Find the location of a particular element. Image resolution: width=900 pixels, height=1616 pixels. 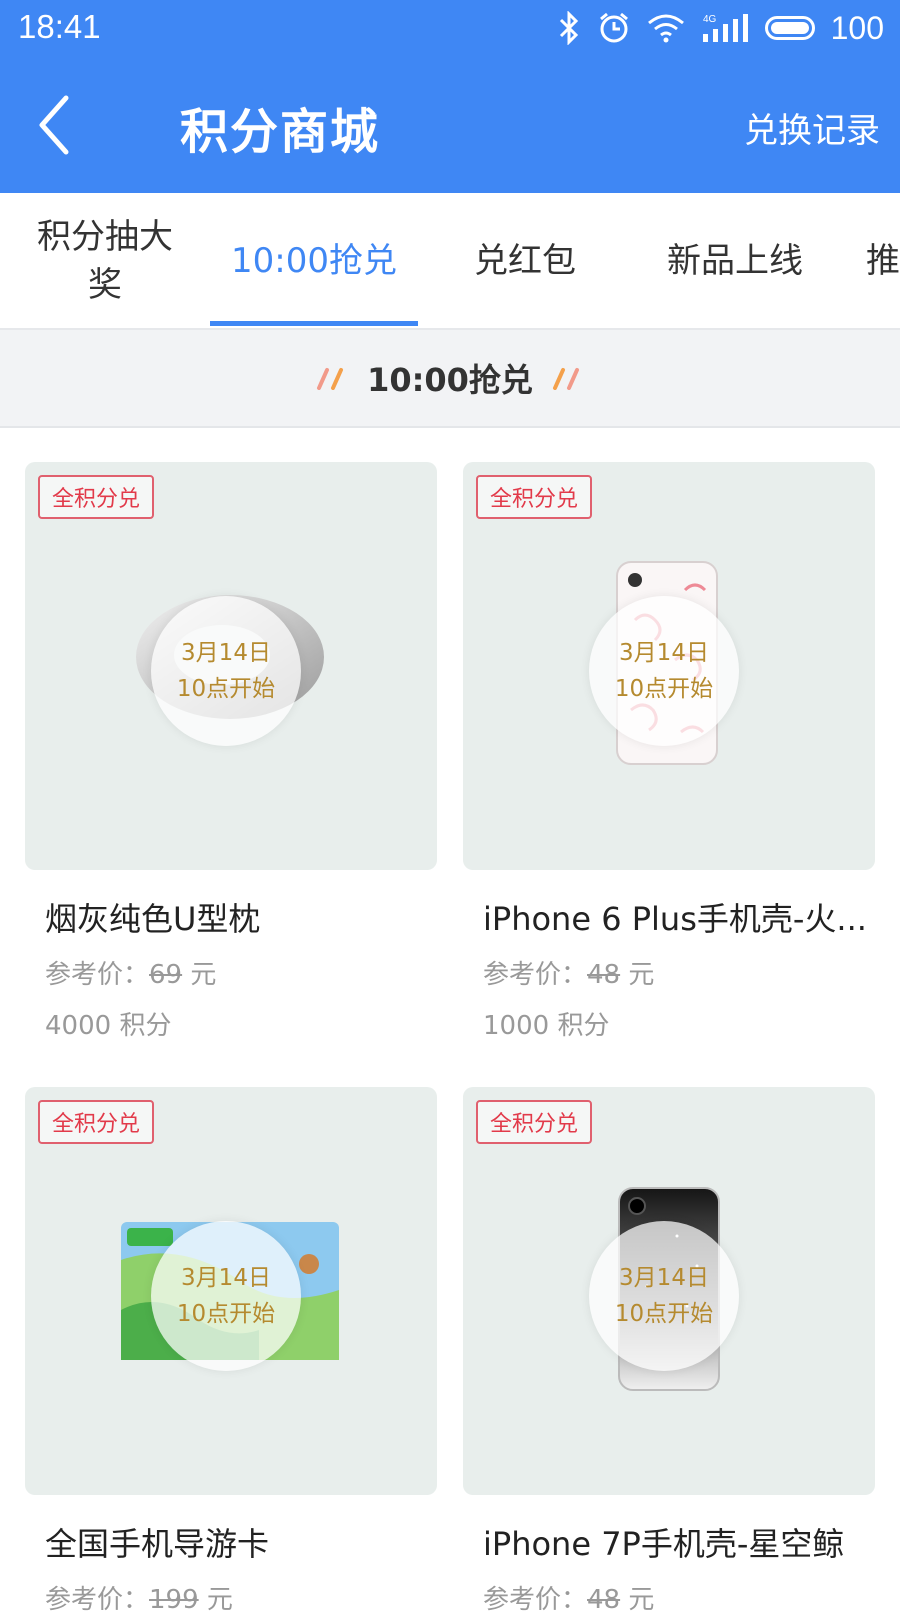

product-name: 烟灰纯色U型枕 is located at coordinates (240, 917).